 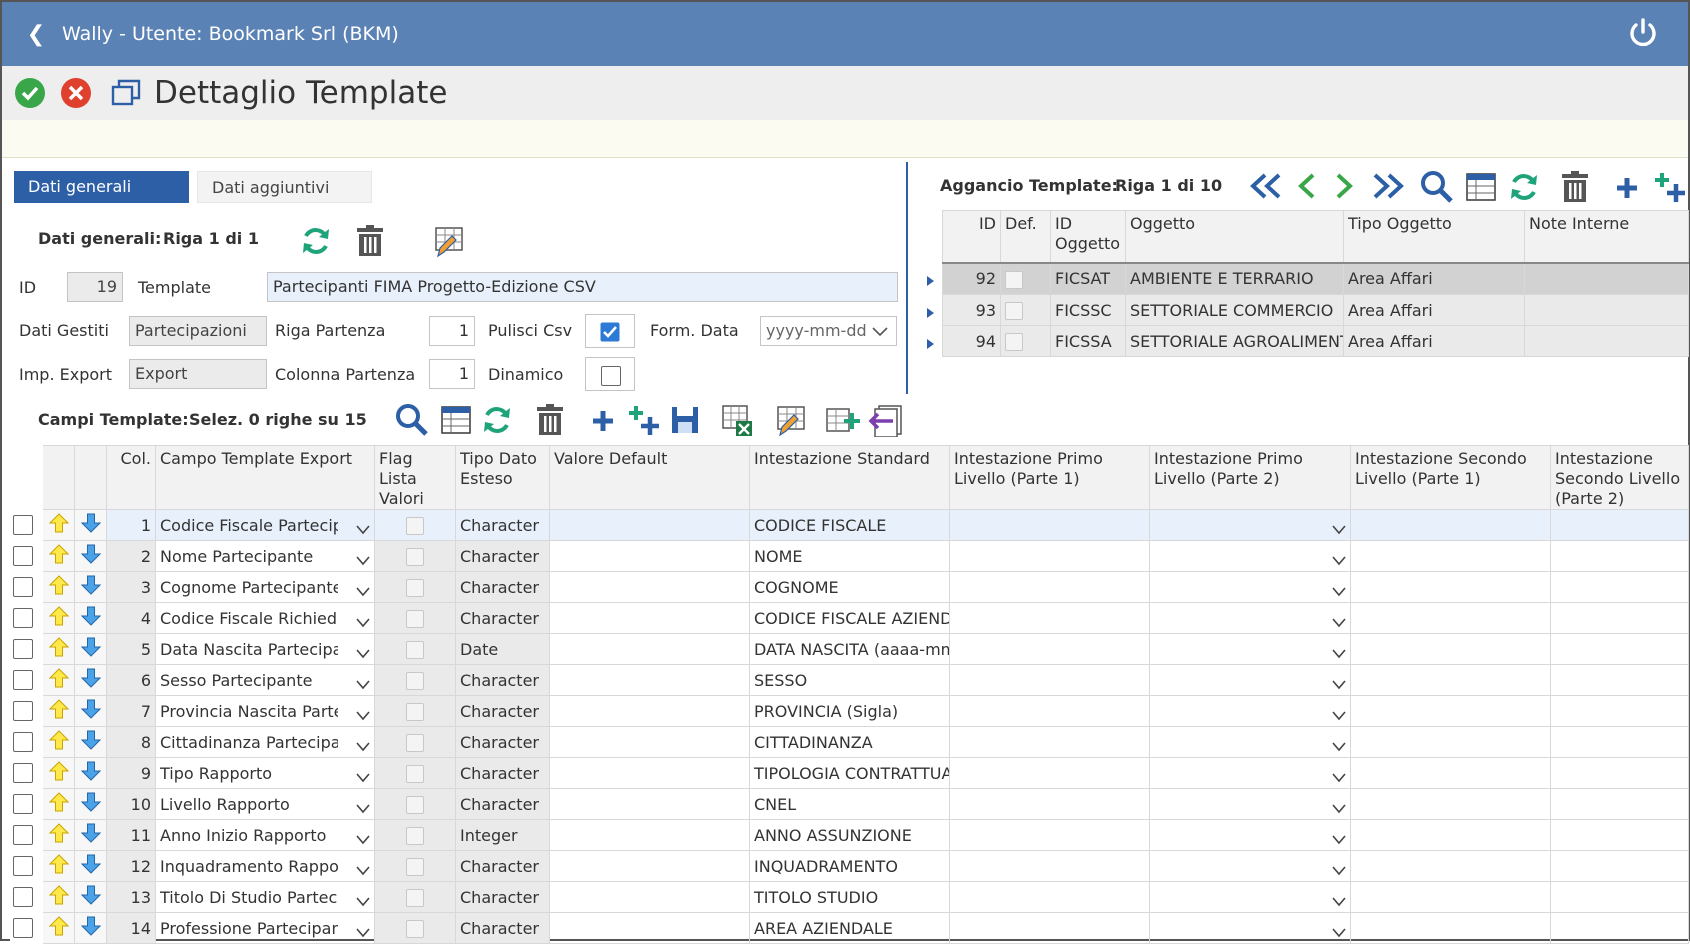 What do you see at coordinates (849, 835) in the screenshot?
I see `cell-int-standard: ANNO ASSUNZIONE` at bounding box center [849, 835].